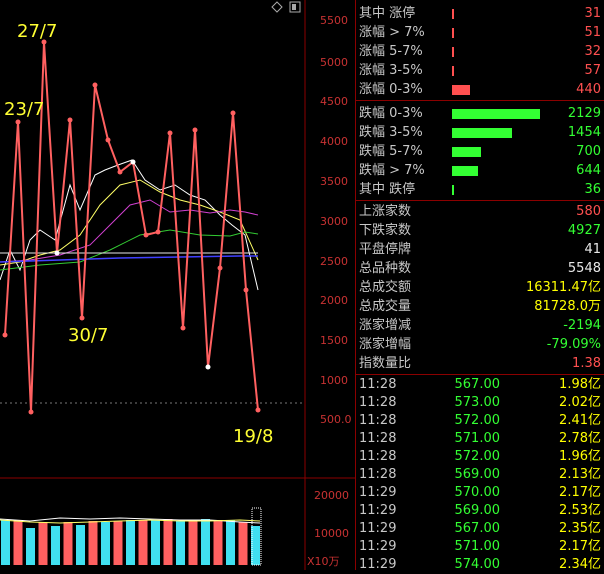  Describe the element at coordinates (480, 457) in the screenshot. I see `tick-row: 11:28 572.00 1.96亿` at that location.